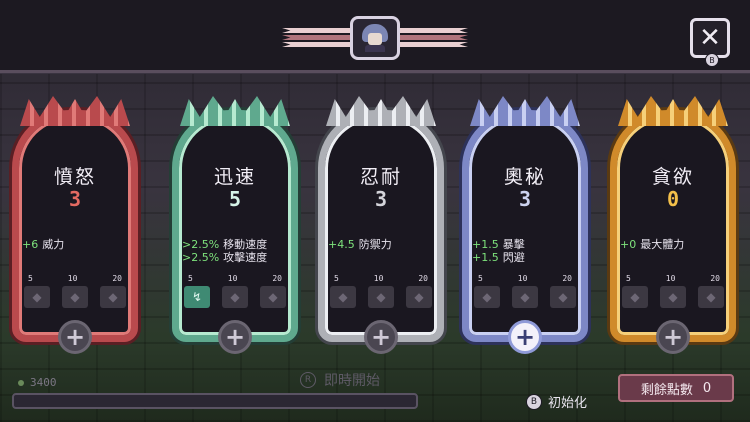 Image resolution: width=750 pixels, height=422 pixels. What do you see at coordinates (673, 223) in the screenshot?
I see `card-greed: 貪欲 0 +0 最大體力 5 10 20 ◆ ◆ ◆ +` at bounding box center [673, 223].